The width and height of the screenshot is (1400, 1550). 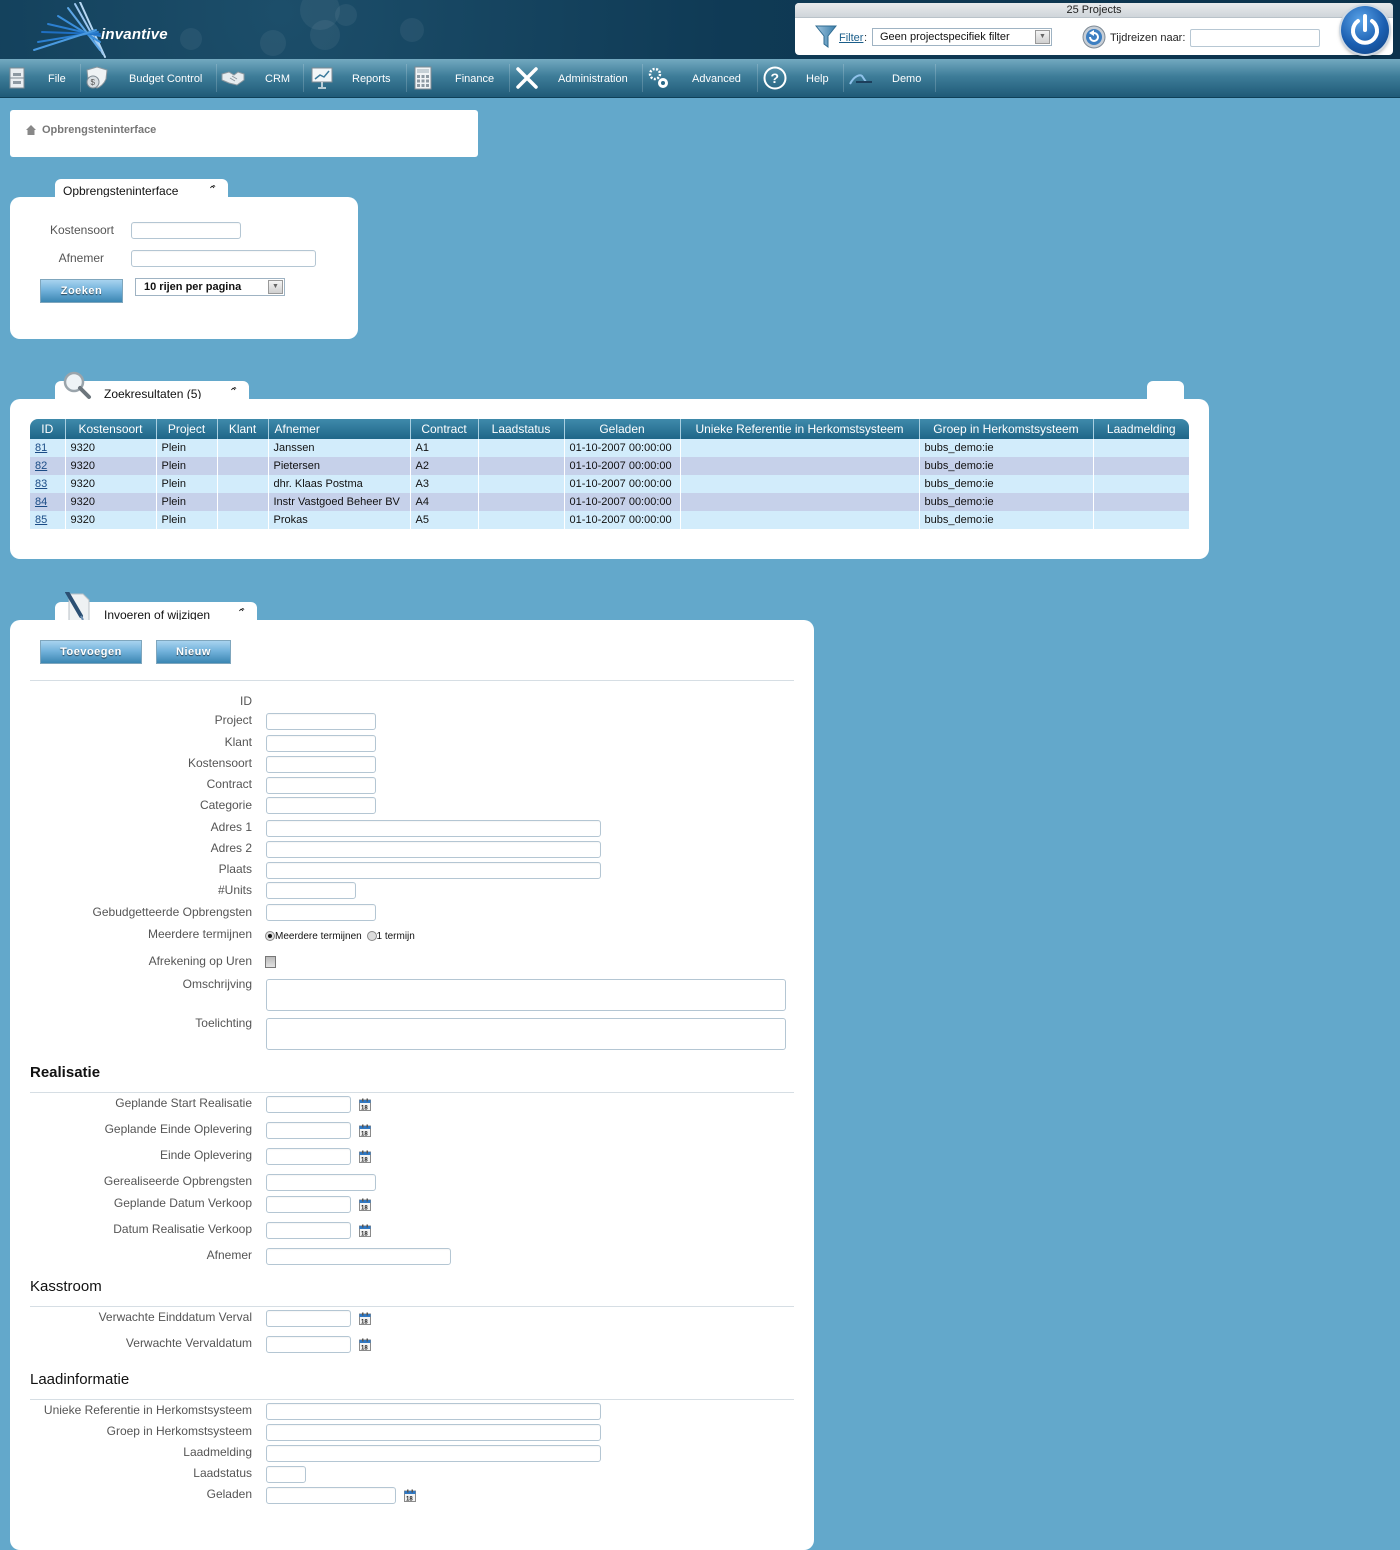 I want to click on plaats-input, so click(x=433, y=870).